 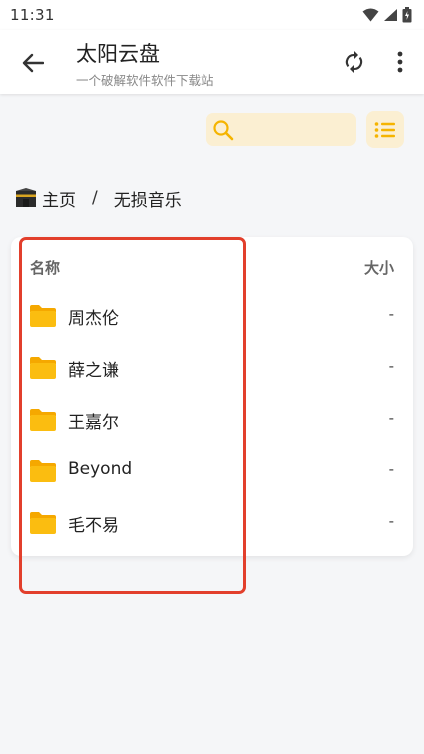 I want to click on breadcrumb-current: 无损音乐, so click(x=147, y=200).